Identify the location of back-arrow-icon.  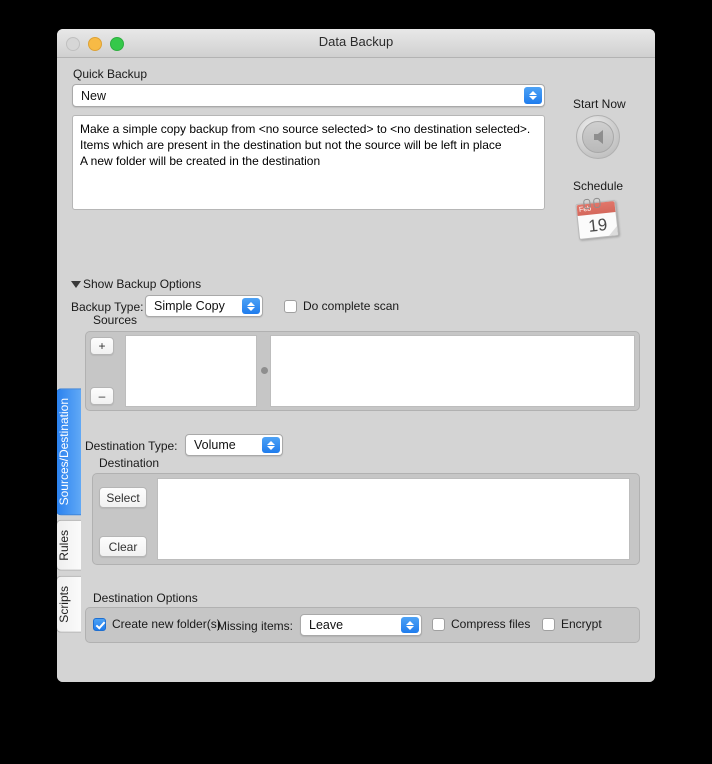
(598, 137).